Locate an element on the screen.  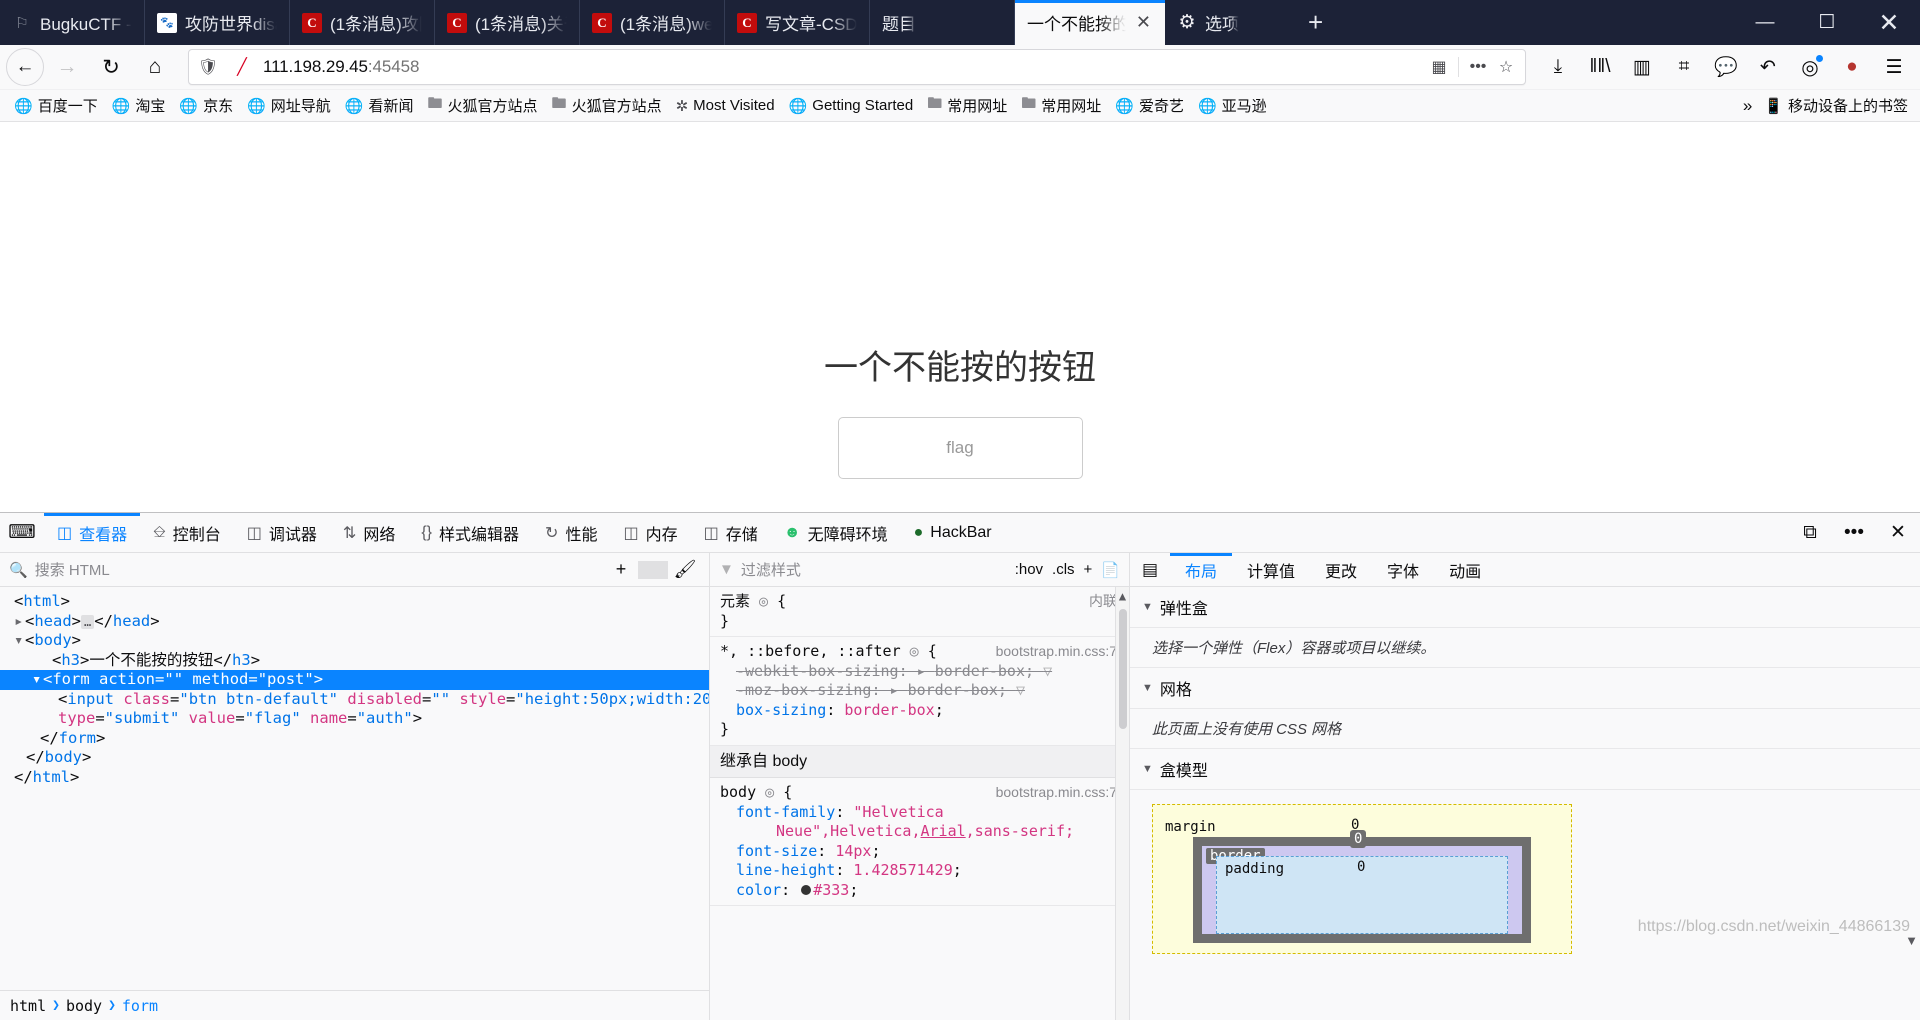
filter-icon: ▽ is located at coordinates (1047, 671).